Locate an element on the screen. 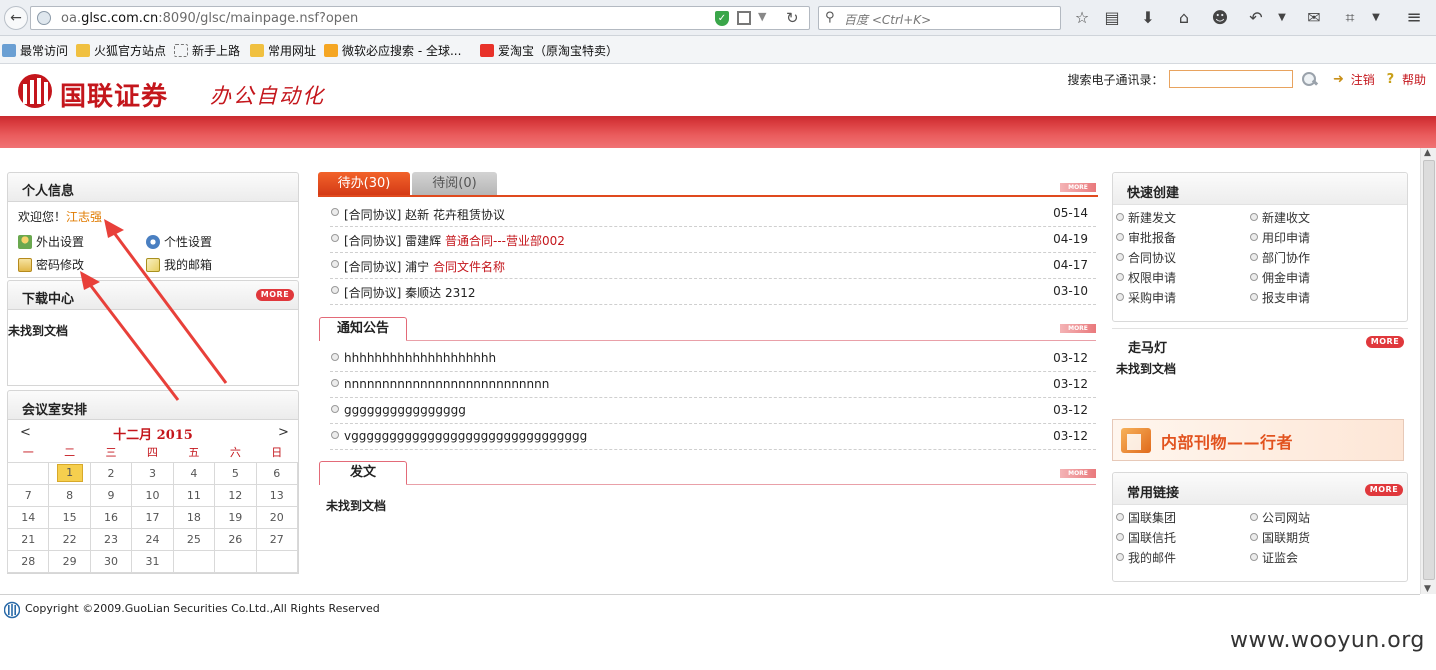  smiley-icon: ☻ is located at coordinates (1220, 18).